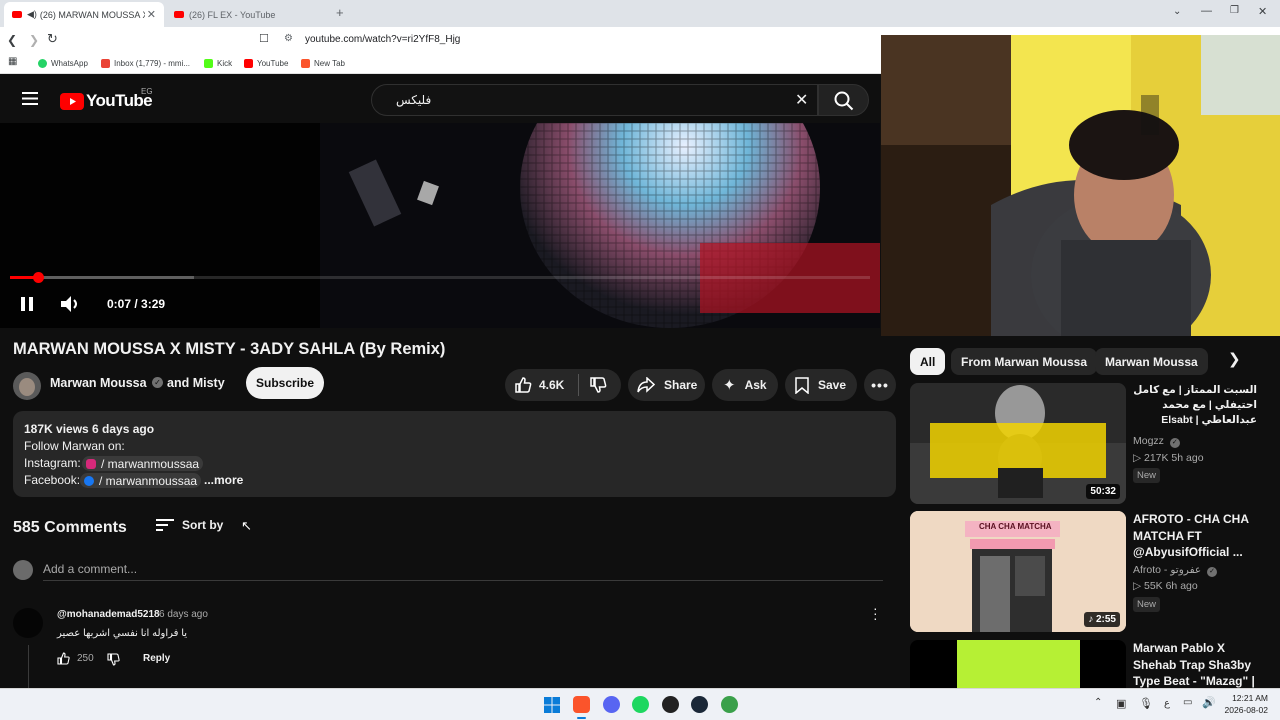 This screenshot has height=720, width=1280. What do you see at coordinates (113, 659) in the screenshot?
I see `comment-dislike-button` at bounding box center [113, 659].